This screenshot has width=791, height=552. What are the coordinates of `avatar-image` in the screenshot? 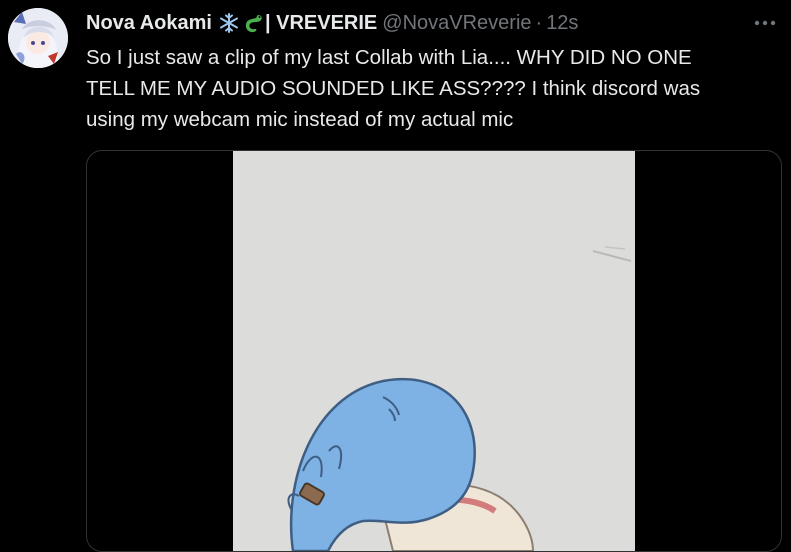 It's located at (38, 38).